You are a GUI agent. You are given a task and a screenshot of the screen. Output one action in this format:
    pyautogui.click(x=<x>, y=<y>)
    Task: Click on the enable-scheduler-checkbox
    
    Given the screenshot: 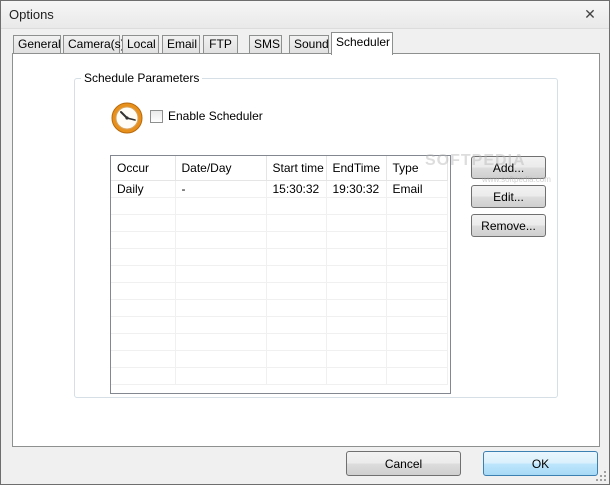 What is the action you would take?
    pyautogui.click(x=156, y=116)
    